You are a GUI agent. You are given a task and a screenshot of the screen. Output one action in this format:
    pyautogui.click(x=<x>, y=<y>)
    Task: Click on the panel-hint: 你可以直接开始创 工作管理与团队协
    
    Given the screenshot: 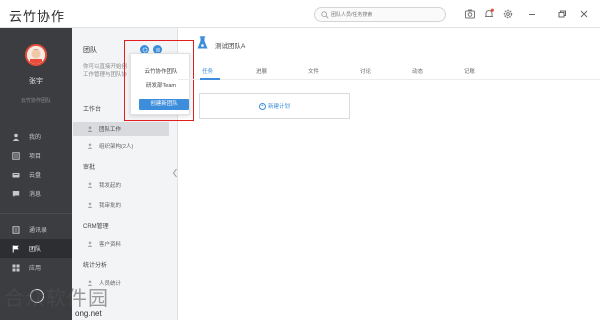 What is the action you would take?
    pyautogui.click(x=110, y=71)
    